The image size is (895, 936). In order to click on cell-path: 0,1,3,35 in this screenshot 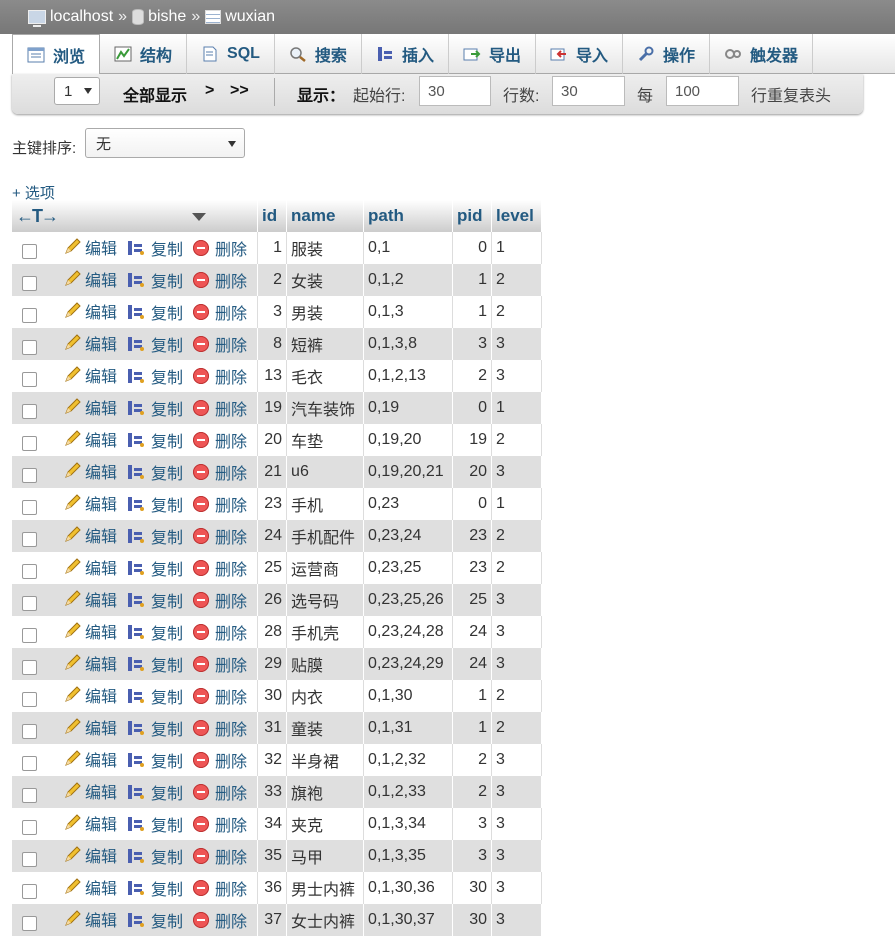, I will do `click(408, 856)`.